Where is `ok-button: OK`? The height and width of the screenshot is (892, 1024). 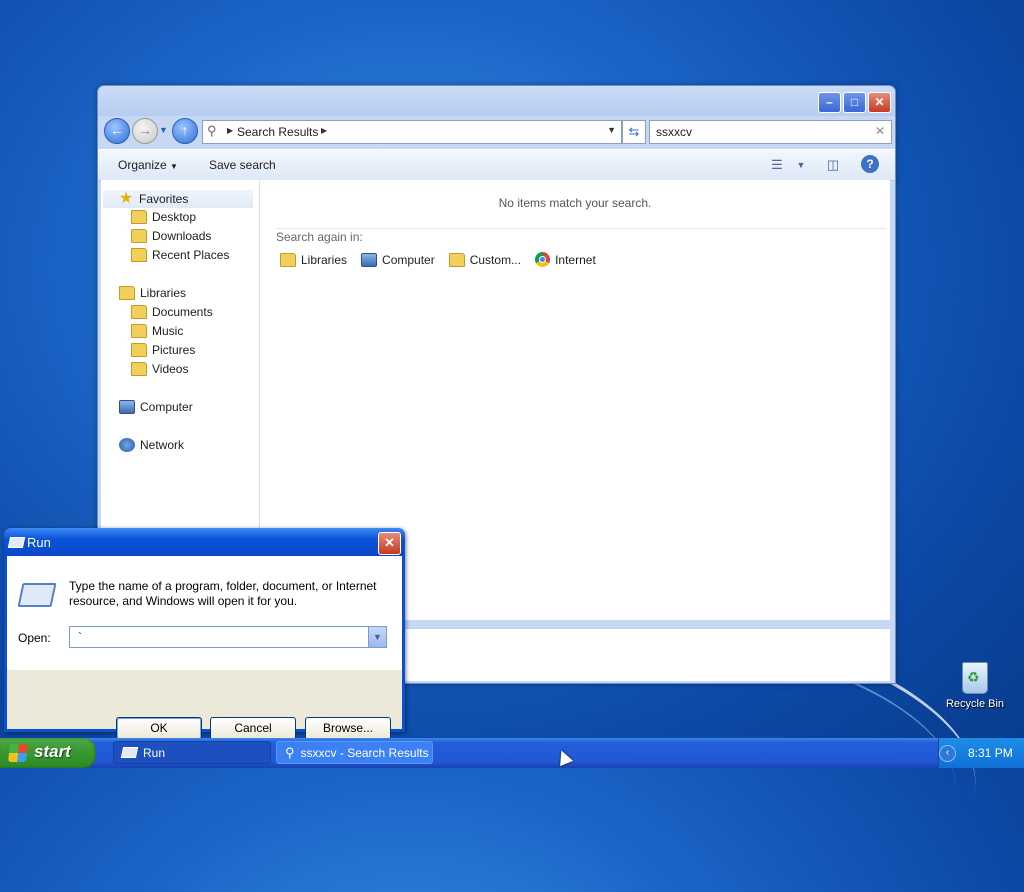 ok-button: OK is located at coordinates (159, 728).